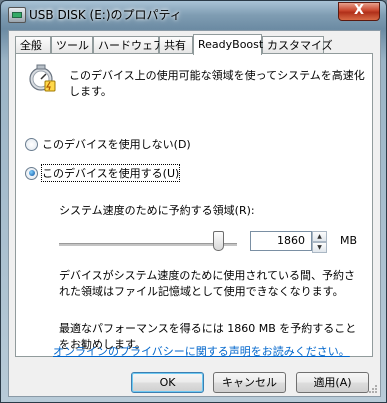 Image resolution: width=387 pixels, height=403 pixels. I want to click on reserve-size-spinner: ▲ ▼, so click(319, 242).